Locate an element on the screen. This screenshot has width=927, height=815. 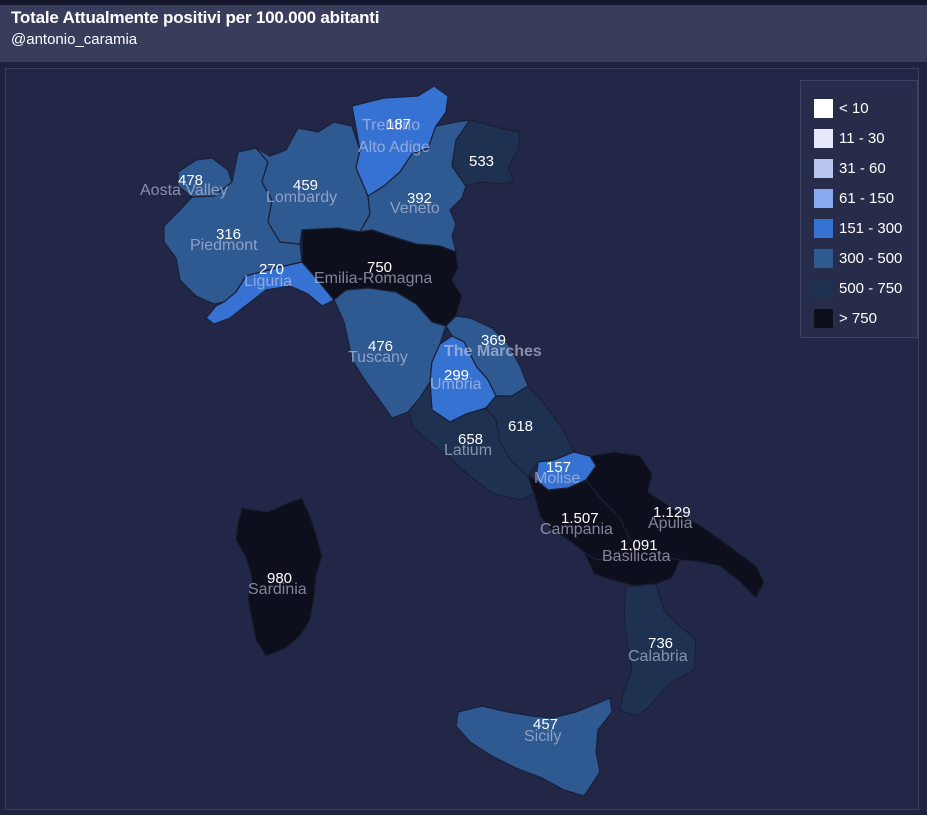
value-piedmont: 316 is located at coordinates (228, 234).